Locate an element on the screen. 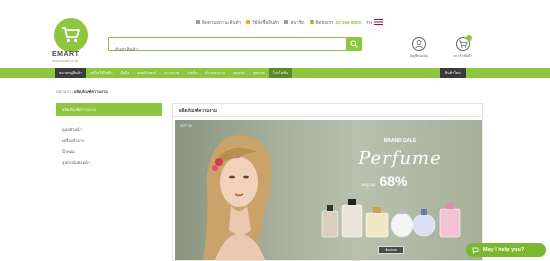  account-button: บัญชีของฉัน is located at coordinates (419, 48).